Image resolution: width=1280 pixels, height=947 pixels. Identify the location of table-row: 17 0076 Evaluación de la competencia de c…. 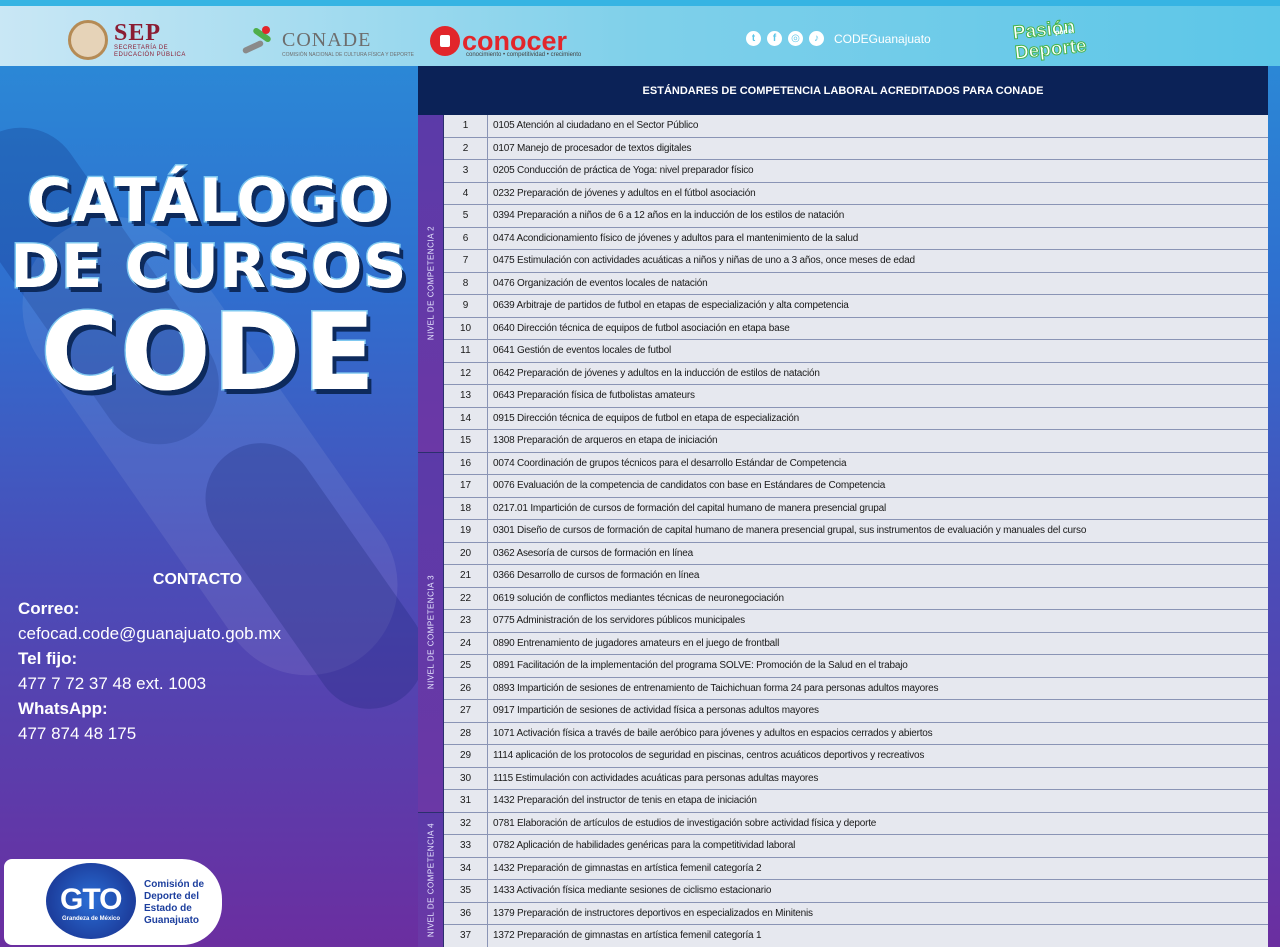
(856, 486).